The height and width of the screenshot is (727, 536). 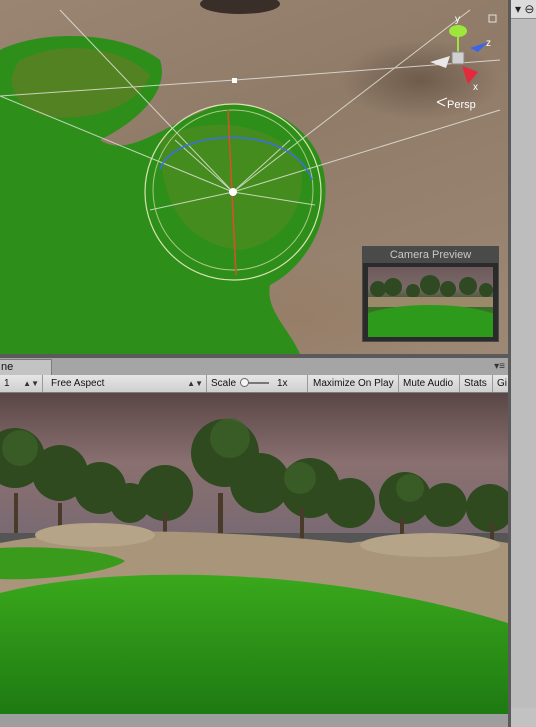 I want to click on projection-label: Persp, so click(x=461, y=105).